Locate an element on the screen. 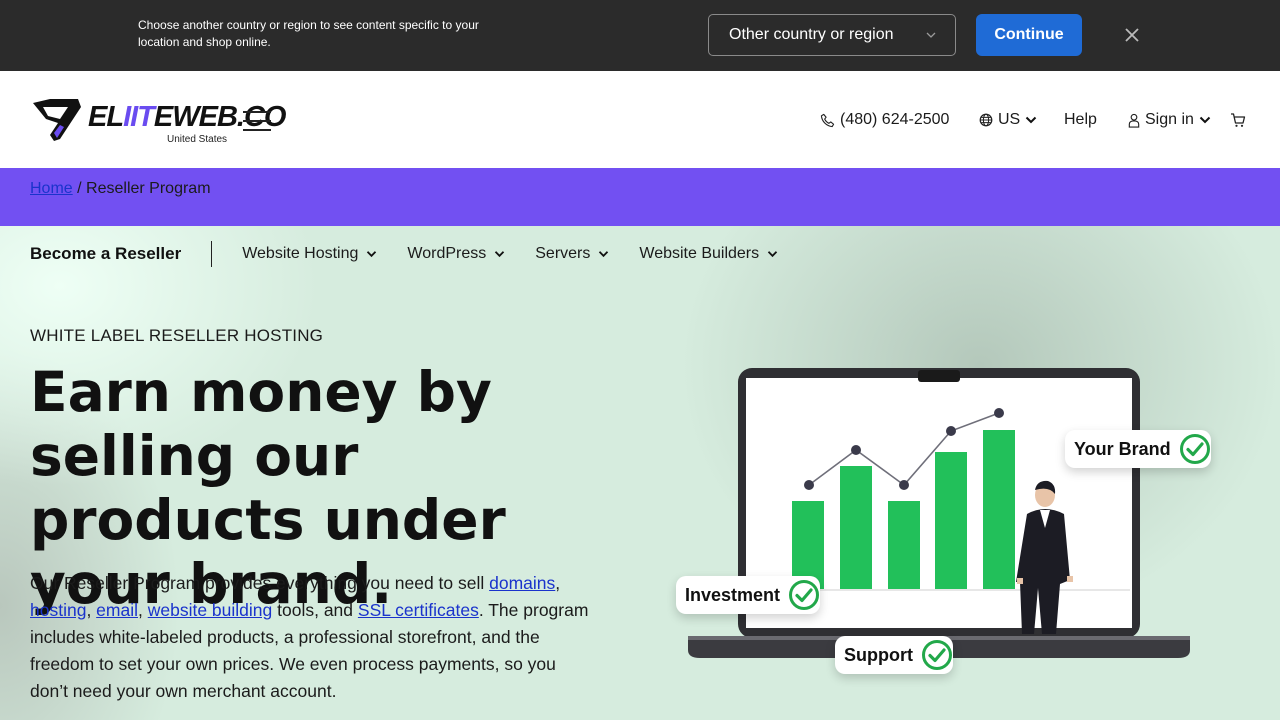 This screenshot has height=720, width=1280. phone-number: (480) 624-2500 is located at coordinates (895, 119).